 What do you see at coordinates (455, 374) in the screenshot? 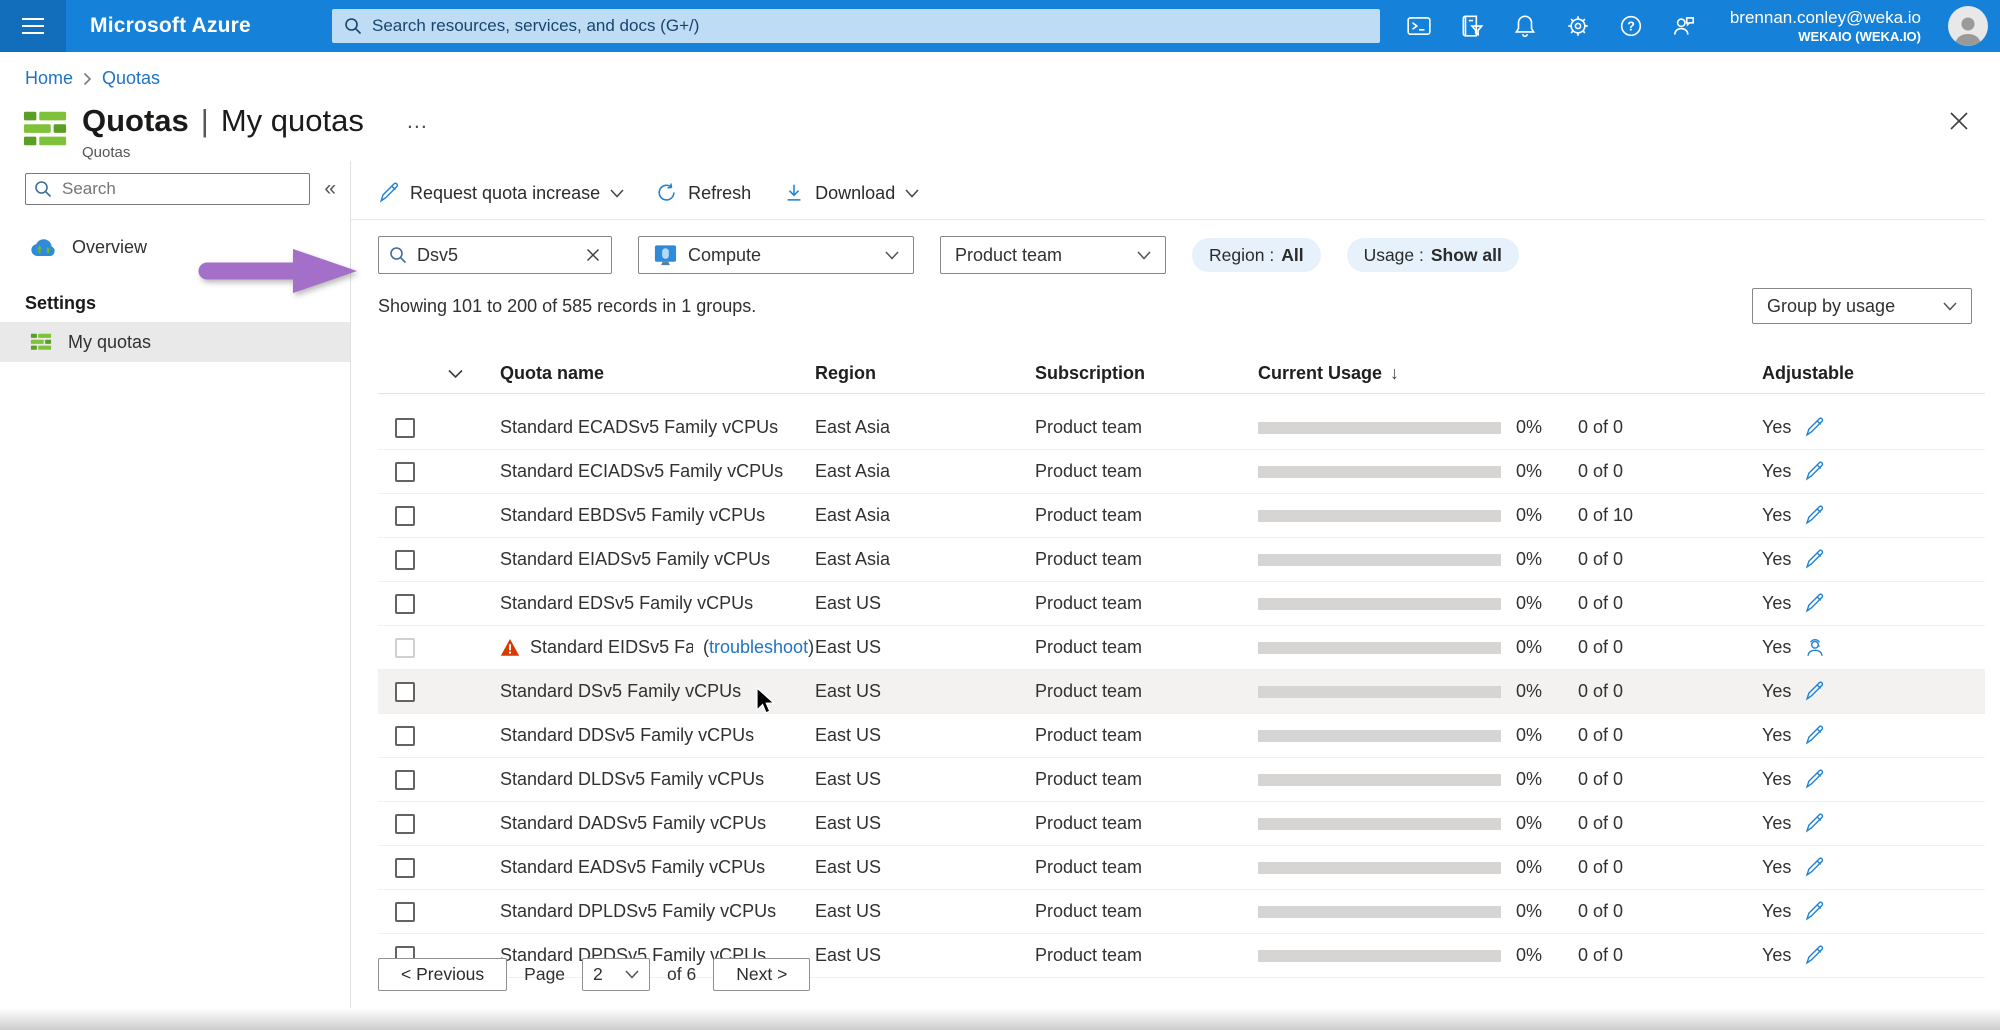
I see `group-collapse-chevron-icon` at bounding box center [455, 374].